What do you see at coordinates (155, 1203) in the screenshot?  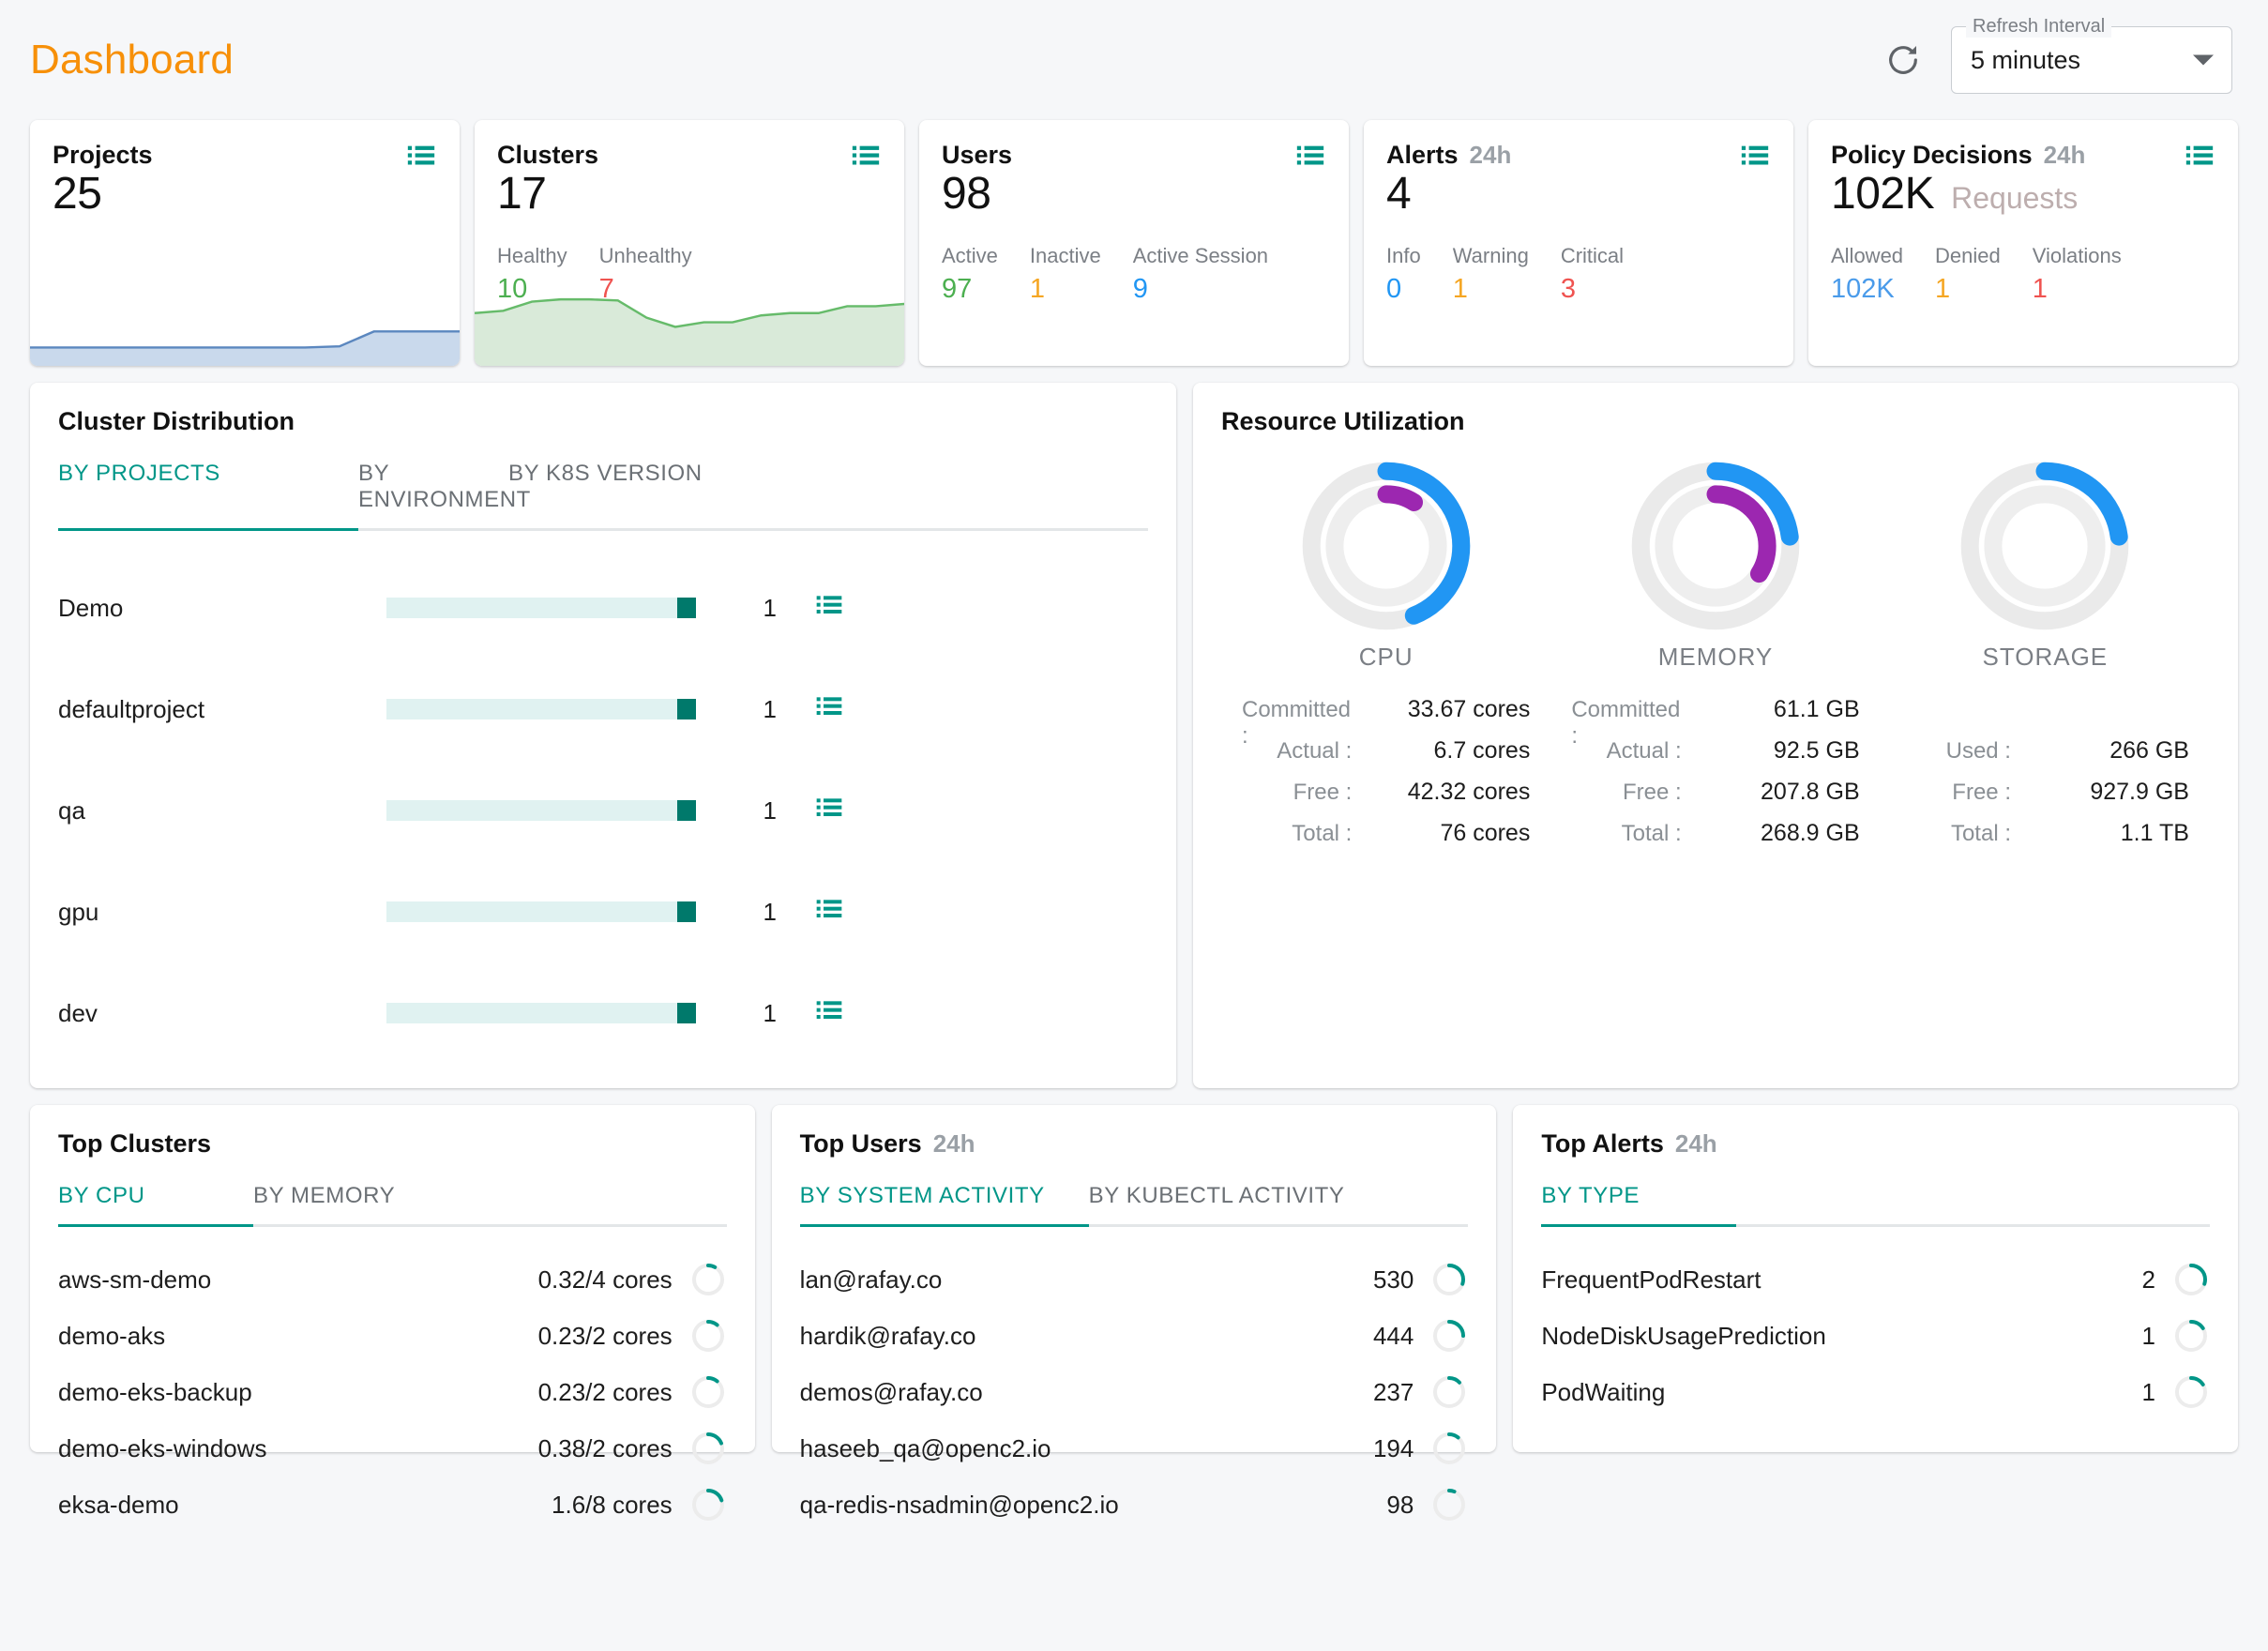 I see `tab-by-cpu: BY CPU` at bounding box center [155, 1203].